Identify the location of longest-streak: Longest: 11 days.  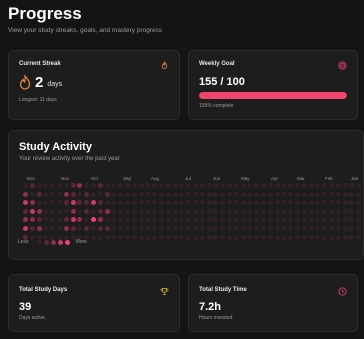
(38, 100).